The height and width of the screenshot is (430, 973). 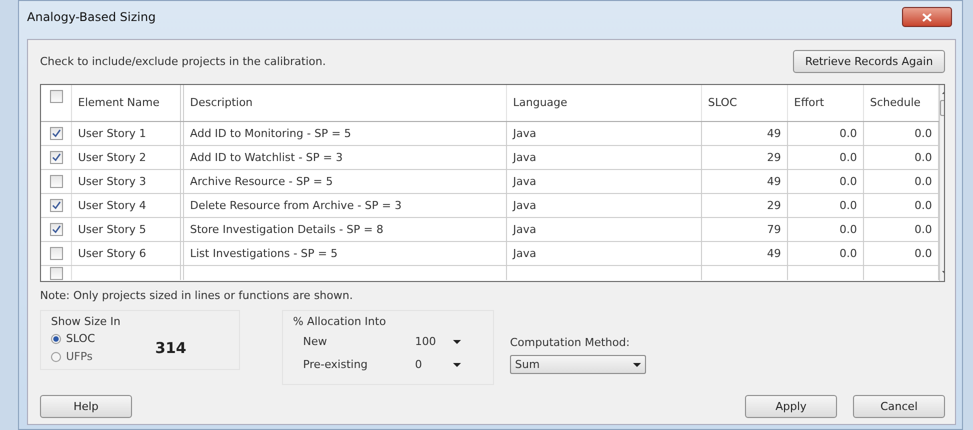 I want to click on computation-method-dropdown: Sum, so click(x=578, y=364).